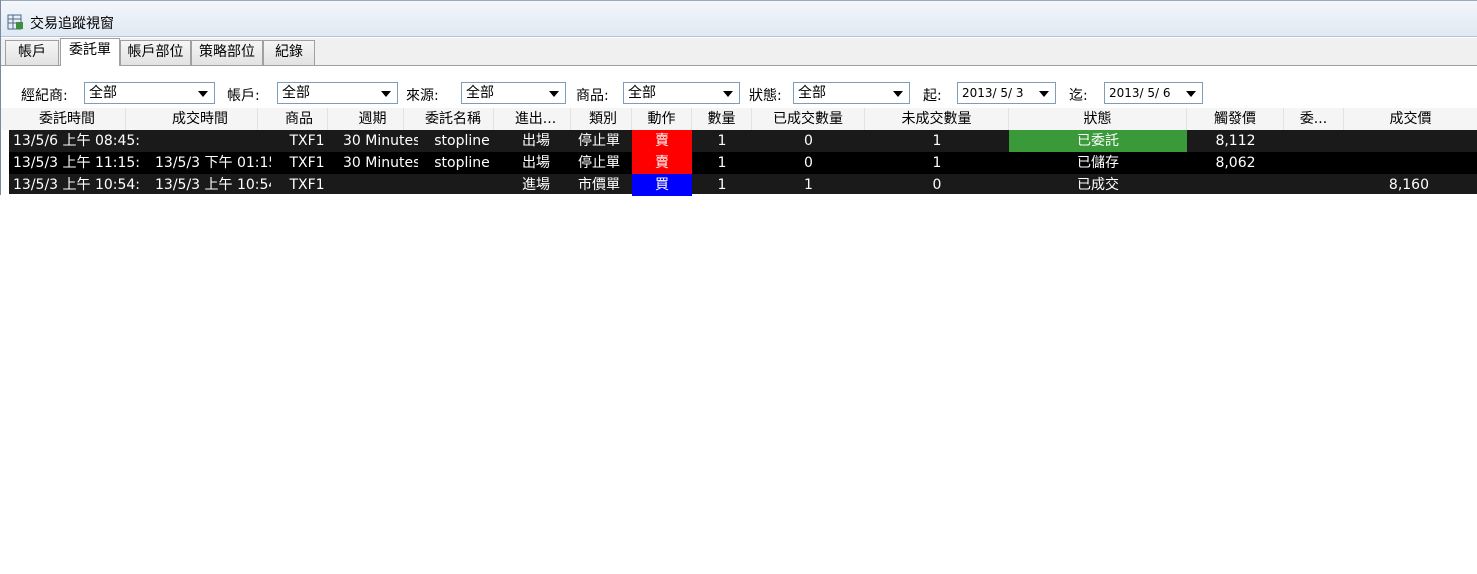 The width and height of the screenshot is (1477, 574). What do you see at coordinates (1098, 141) in the screenshot?
I see `status-cell: 已委託` at bounding box center [1098, 141].